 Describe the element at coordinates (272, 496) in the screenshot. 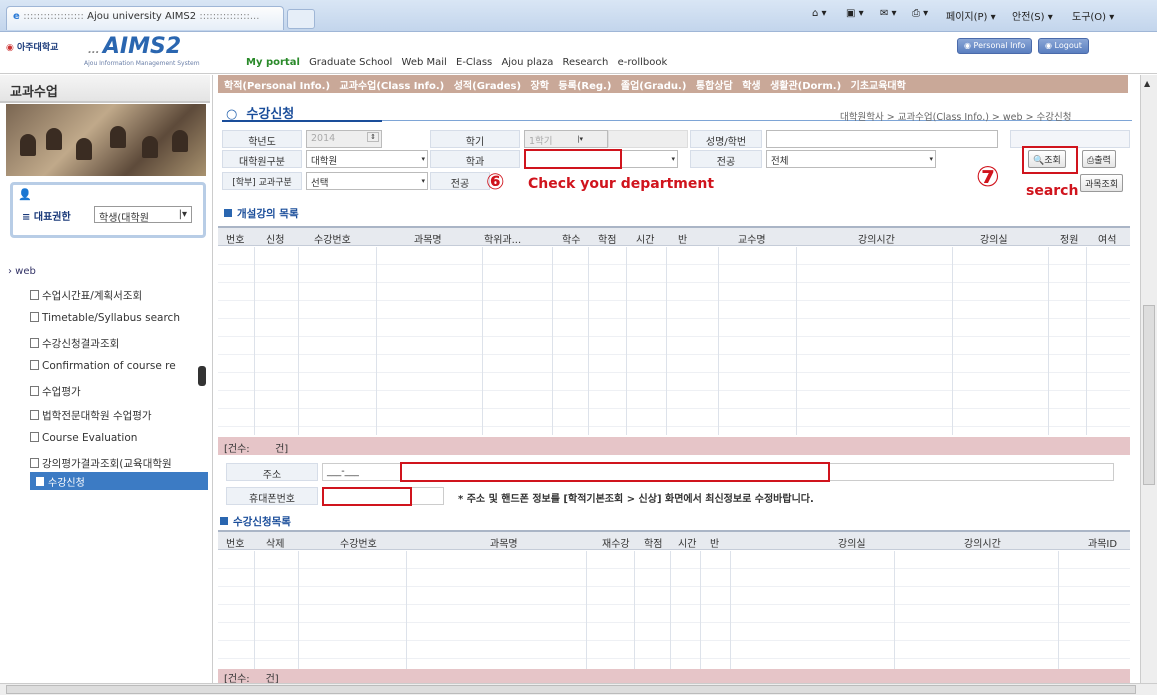

I see `phone-label: 휴대폰번호` at that location.